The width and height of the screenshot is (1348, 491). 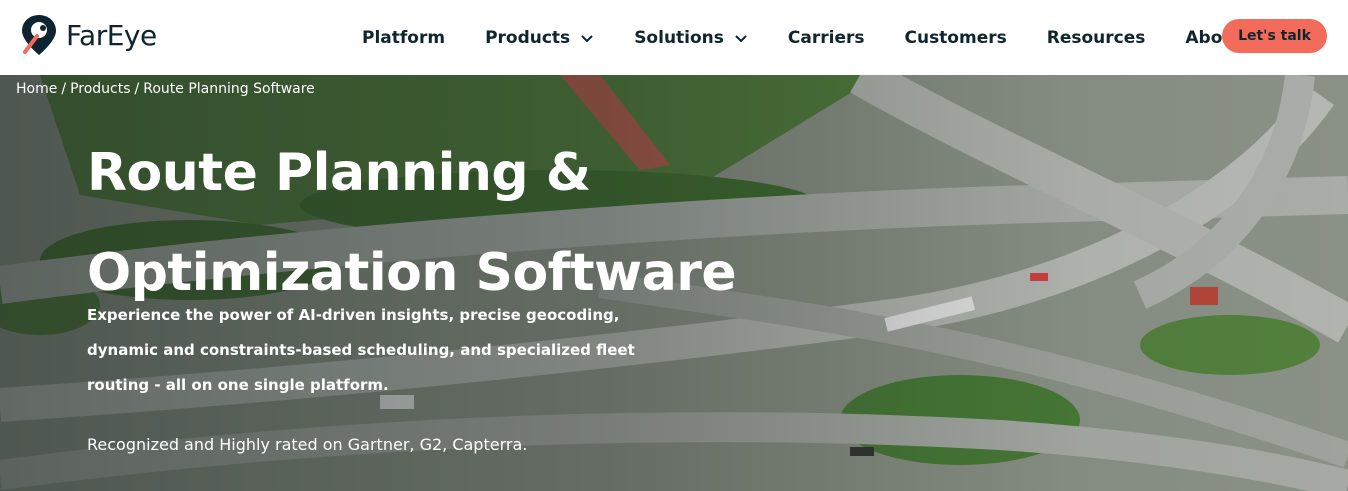 What do you see at coordinates (679, 37) in the screenshot?
I see `nav-label: Solutions` at bounding box center [679, 37].